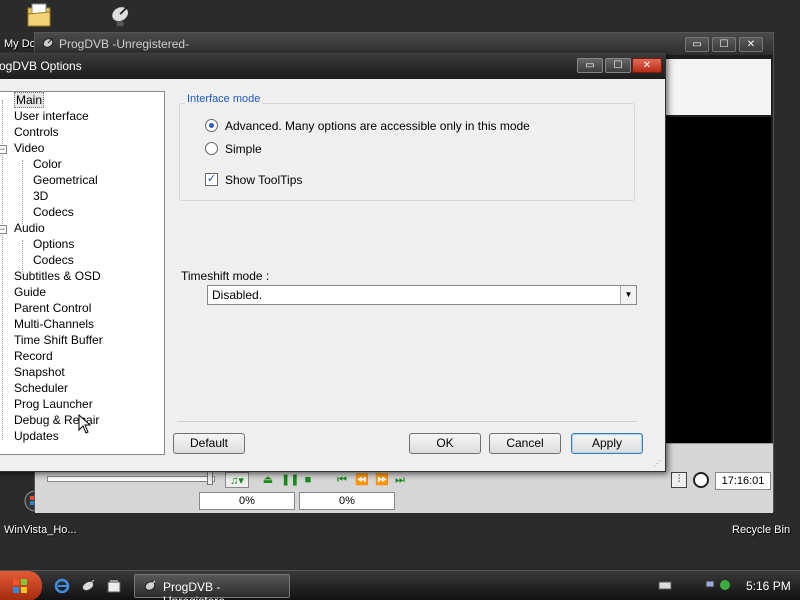  What do you see at coordinates (332, 66) in the screenshot?
I see `options-titlebar: rogDVB Options ▭ ☐ ✕` at bounding box center [332, 66].